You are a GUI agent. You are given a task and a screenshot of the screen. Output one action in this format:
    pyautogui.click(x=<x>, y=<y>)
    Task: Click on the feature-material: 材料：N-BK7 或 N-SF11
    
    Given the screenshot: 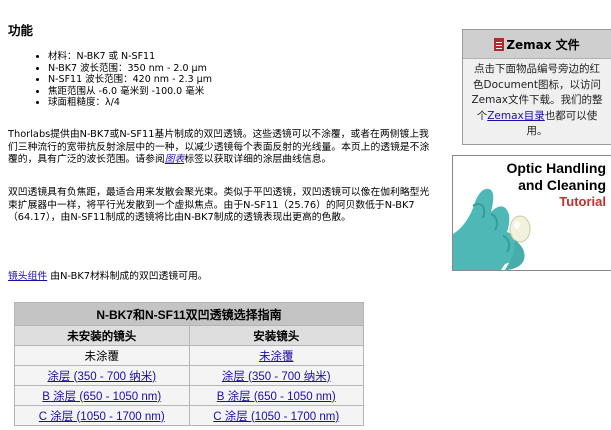 What is the action you would take?
    pyautogui.click(x=130, y=57)
    